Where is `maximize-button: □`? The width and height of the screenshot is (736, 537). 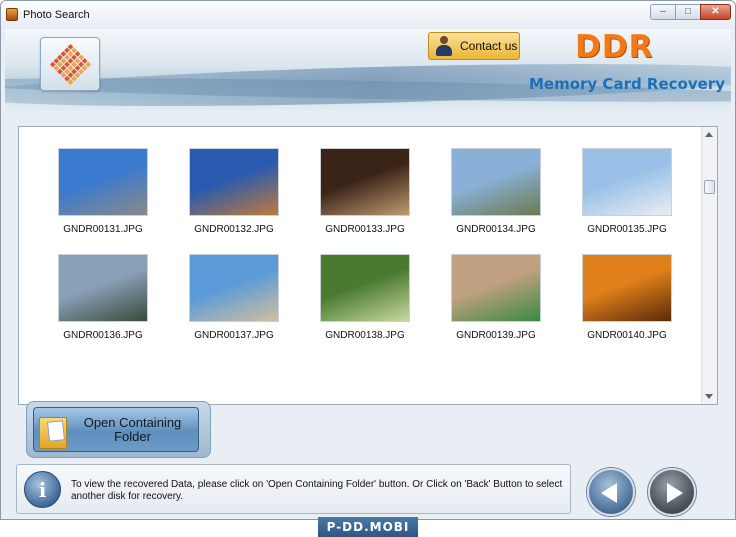 maximize-button: □ is located at coordinates (688, 12).